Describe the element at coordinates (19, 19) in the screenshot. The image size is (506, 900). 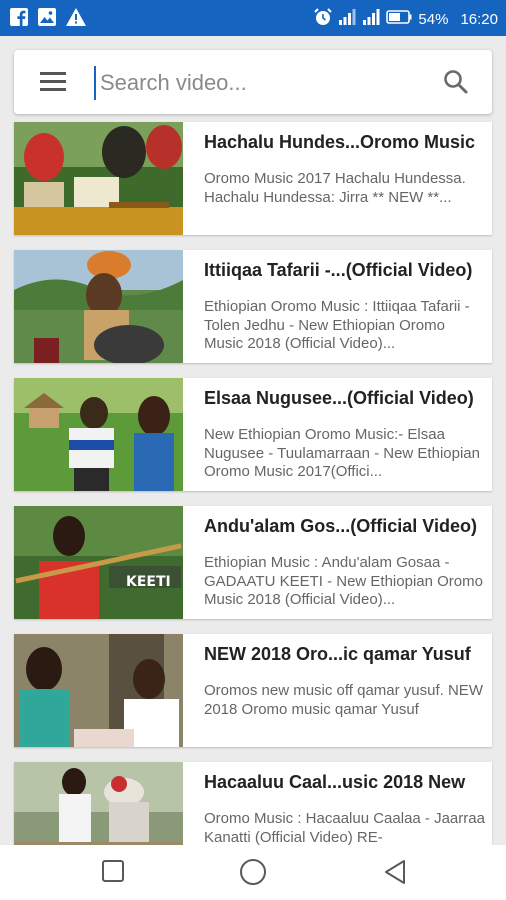
I see `facebook-icon` at that location.